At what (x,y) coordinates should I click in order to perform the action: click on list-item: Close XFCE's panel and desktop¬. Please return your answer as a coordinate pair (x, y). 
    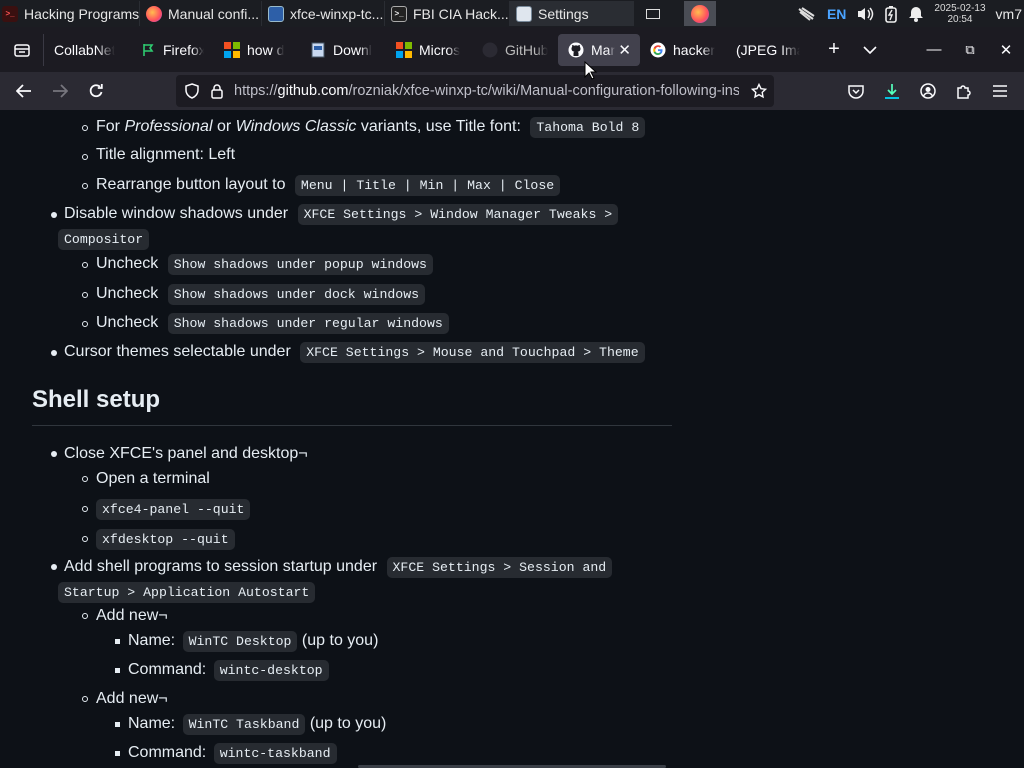
    Looking at the image, I should click on (186, 453).